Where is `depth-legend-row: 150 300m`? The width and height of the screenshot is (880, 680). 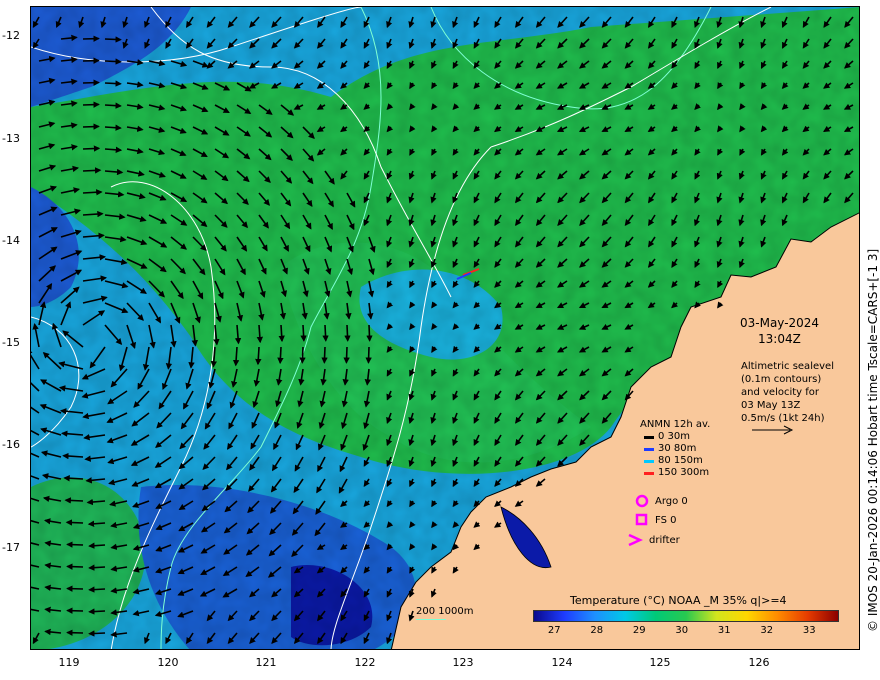
depth-legend-row: 150 300m is located at coordinates (675, 473).